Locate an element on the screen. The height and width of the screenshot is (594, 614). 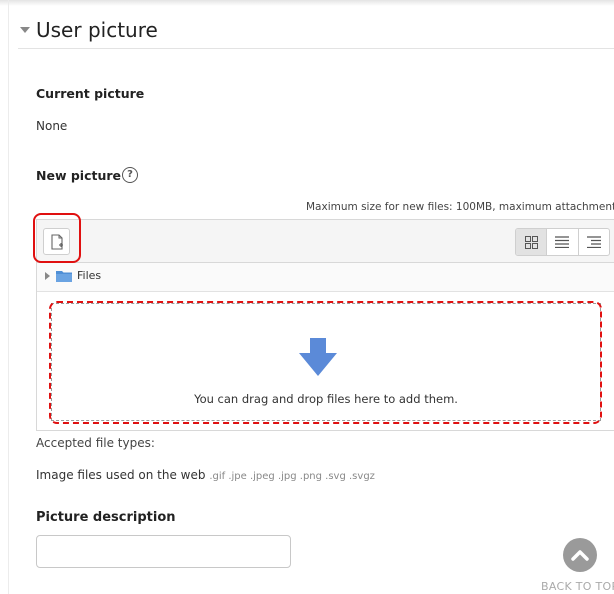
path-item-files: Files is located at coordinates (73, 275).